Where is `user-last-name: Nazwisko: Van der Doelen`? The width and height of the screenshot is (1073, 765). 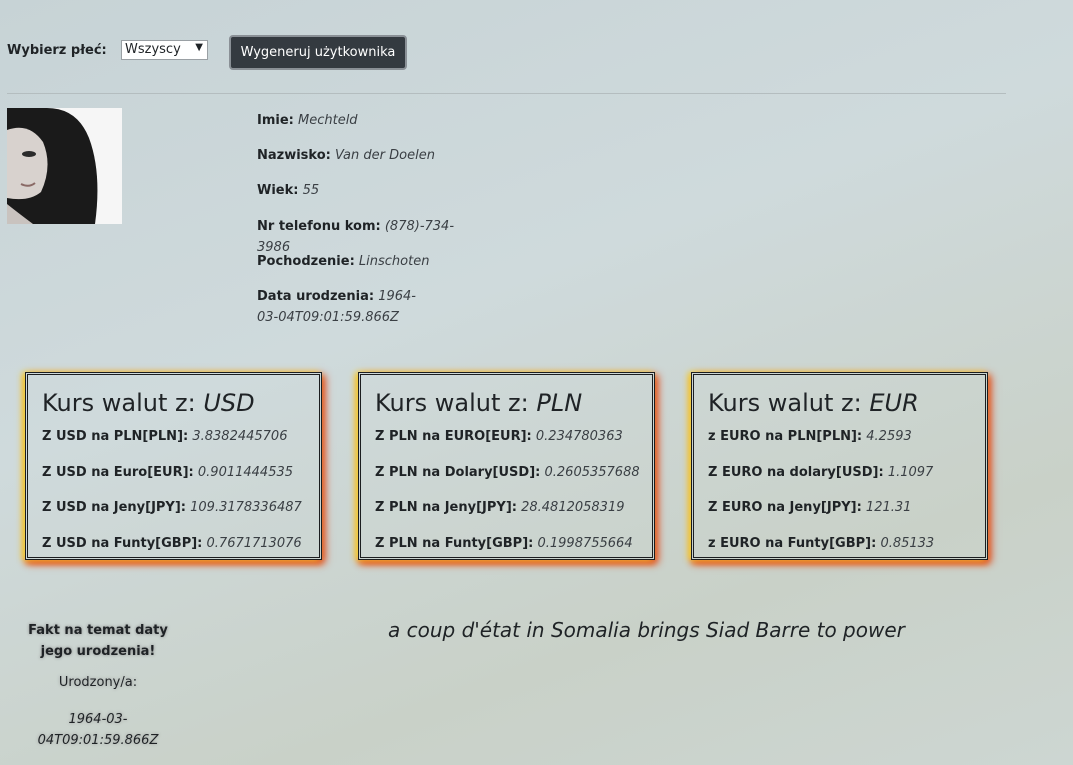
user-last-name: Nazwisko: Van der Doelen is located at coordinates (346, 155).